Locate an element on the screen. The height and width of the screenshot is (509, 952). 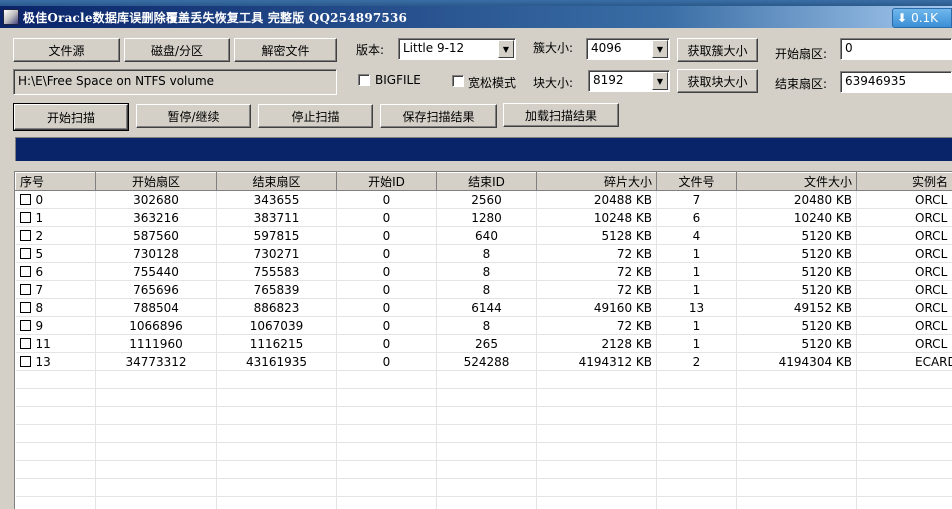
table-row: 9 1066896 1067039 0 8 72 KB 1 5120 KB ORCL is located at coordinates (483, 325).